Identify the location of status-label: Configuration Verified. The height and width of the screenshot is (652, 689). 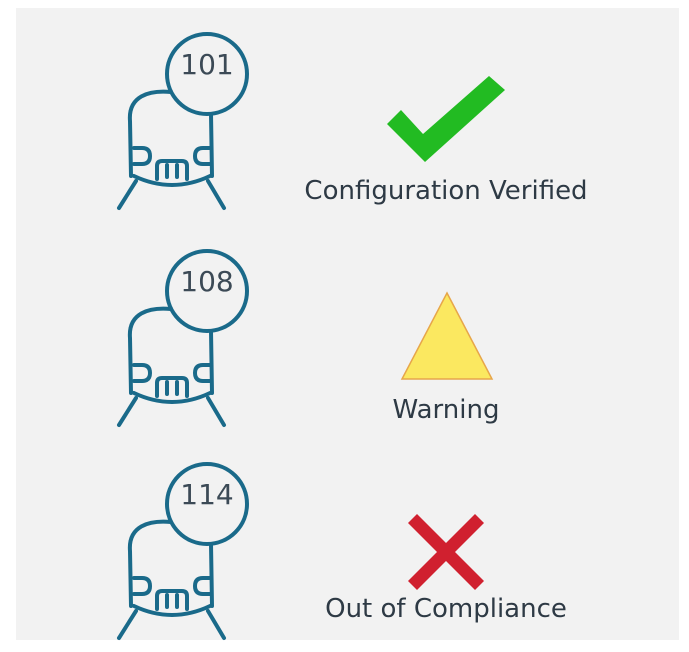
(446, 191).